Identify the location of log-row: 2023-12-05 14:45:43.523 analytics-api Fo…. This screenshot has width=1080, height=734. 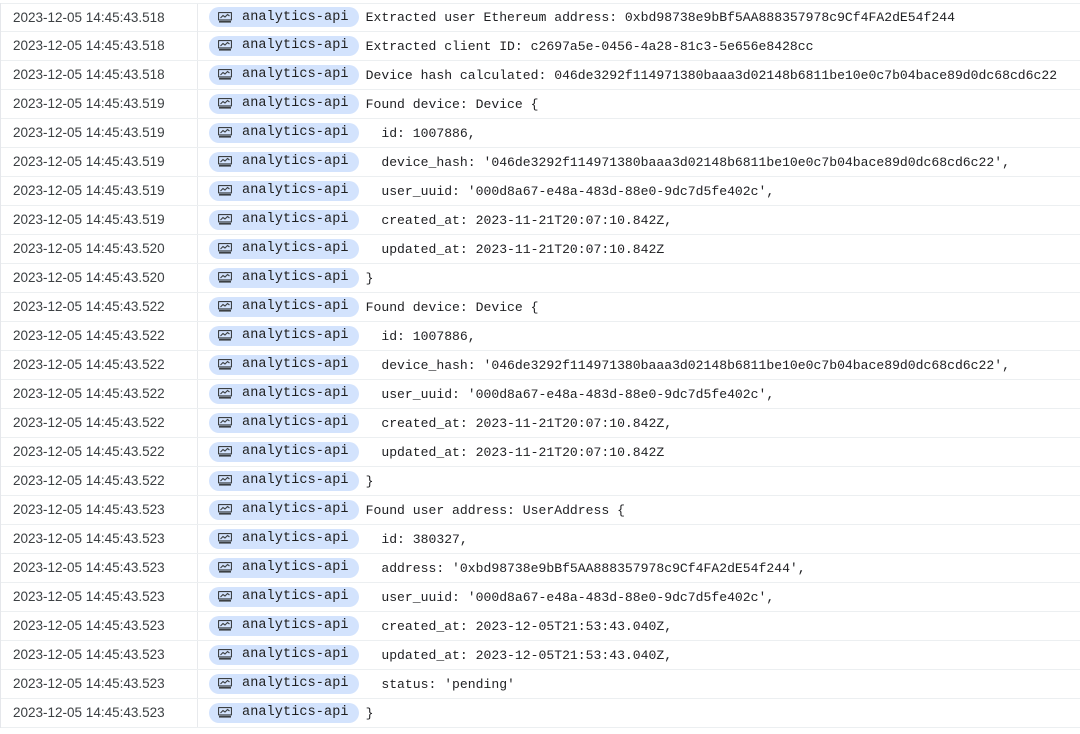
(540, 510).